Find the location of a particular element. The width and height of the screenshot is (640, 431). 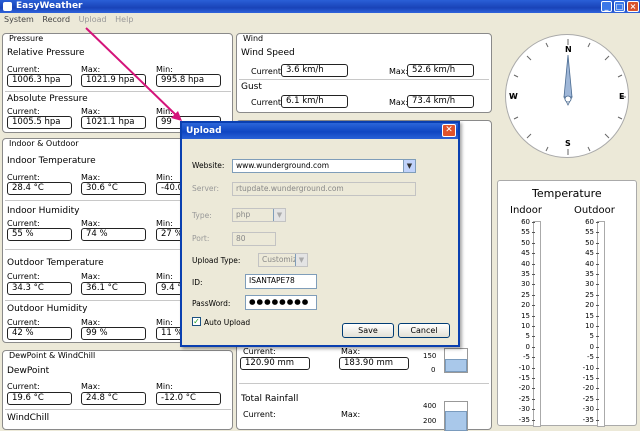

dialog-close-button: ✕ is located at coordinates (449, 130).